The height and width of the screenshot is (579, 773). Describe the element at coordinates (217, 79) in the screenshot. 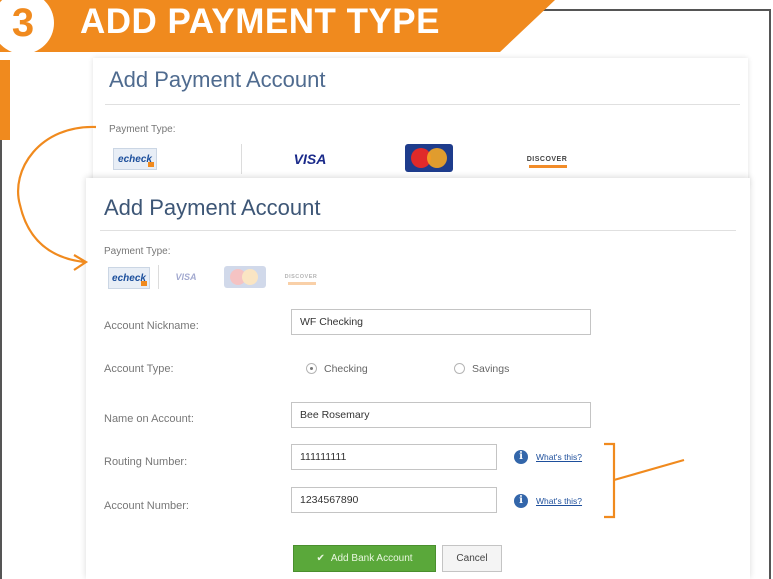

I see `panel-title: Add Payment Account` at that location.